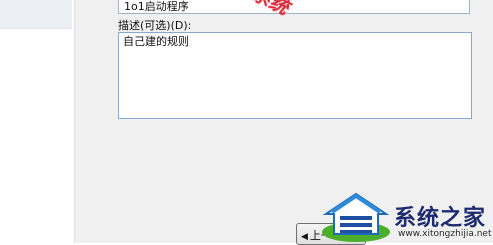  I want to click on logo-house-icon, so click(356, 217).